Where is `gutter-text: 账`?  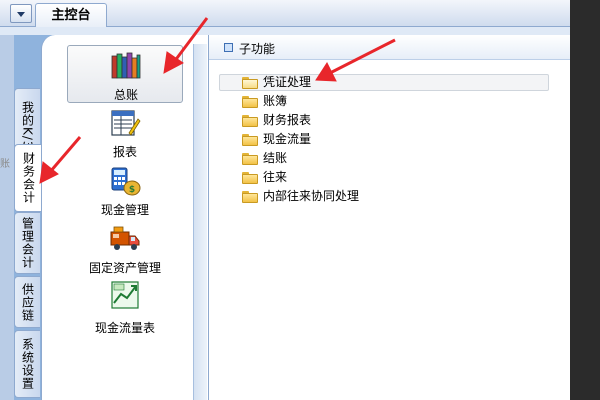 gutter-text: 账 is located at coordinates (5, 164).